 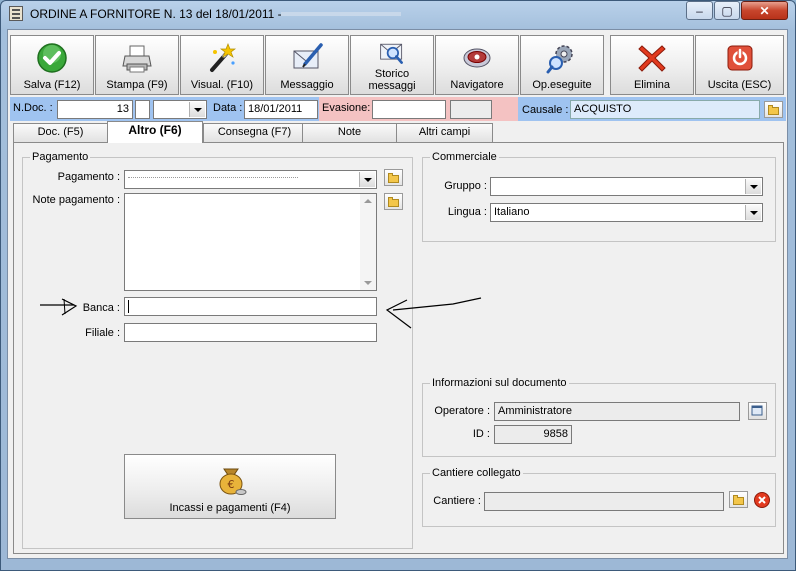 I want to click on exit-label: Uscita (ESC), so click(x=739, y=85).